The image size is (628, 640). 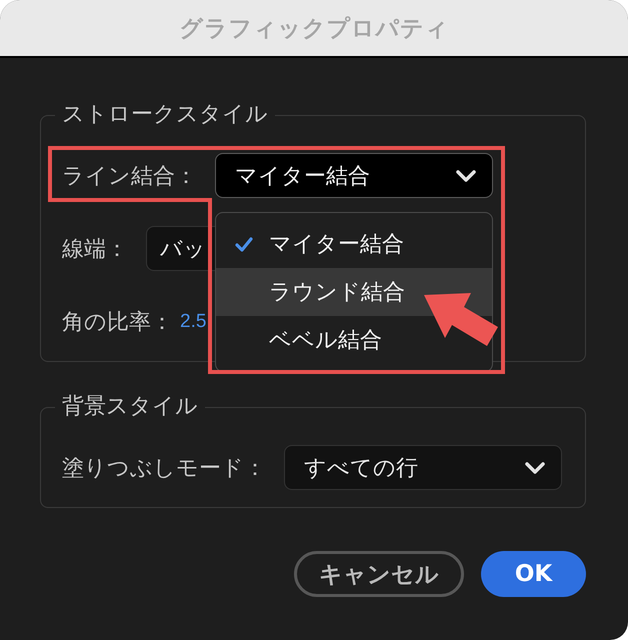 What do you see at coordinates (314, 29) in the screenshot?
I see `window-title: グラフィックプロパティ` at bounding box center [314, 29].